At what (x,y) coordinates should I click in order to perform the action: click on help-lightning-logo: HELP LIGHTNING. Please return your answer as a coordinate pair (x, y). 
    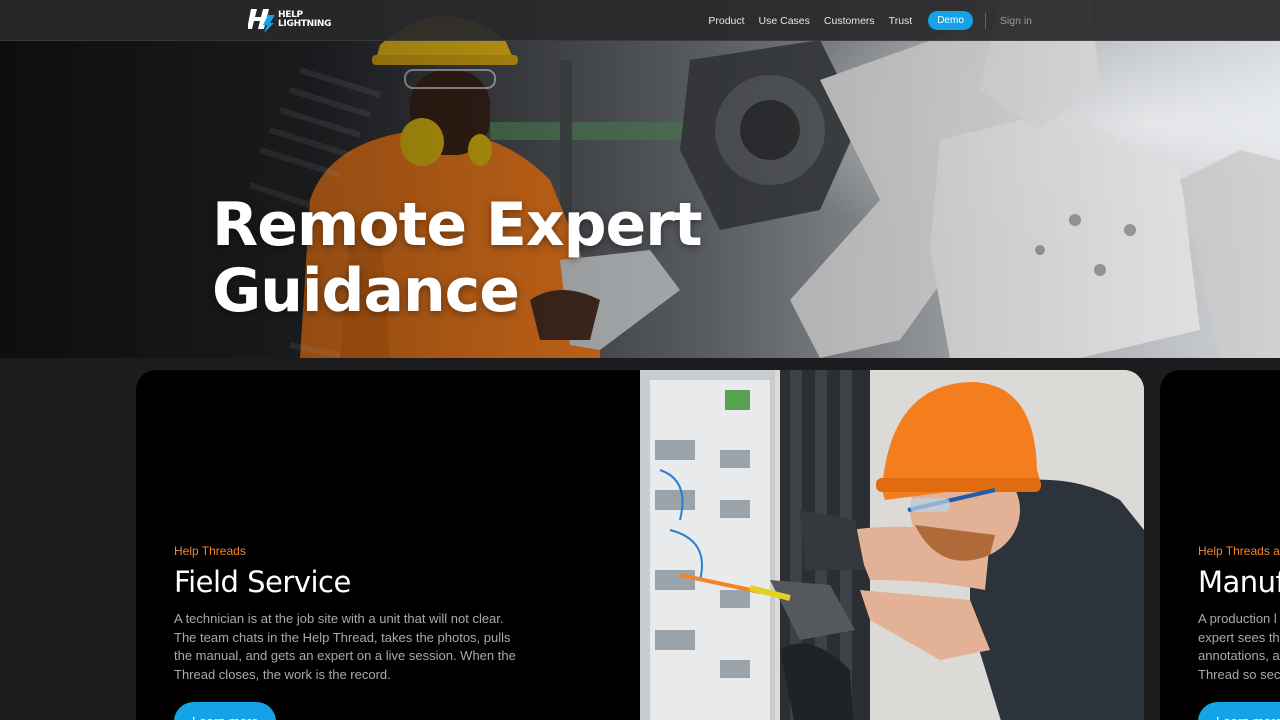
    Looking at the image, I should click on (290, 20).